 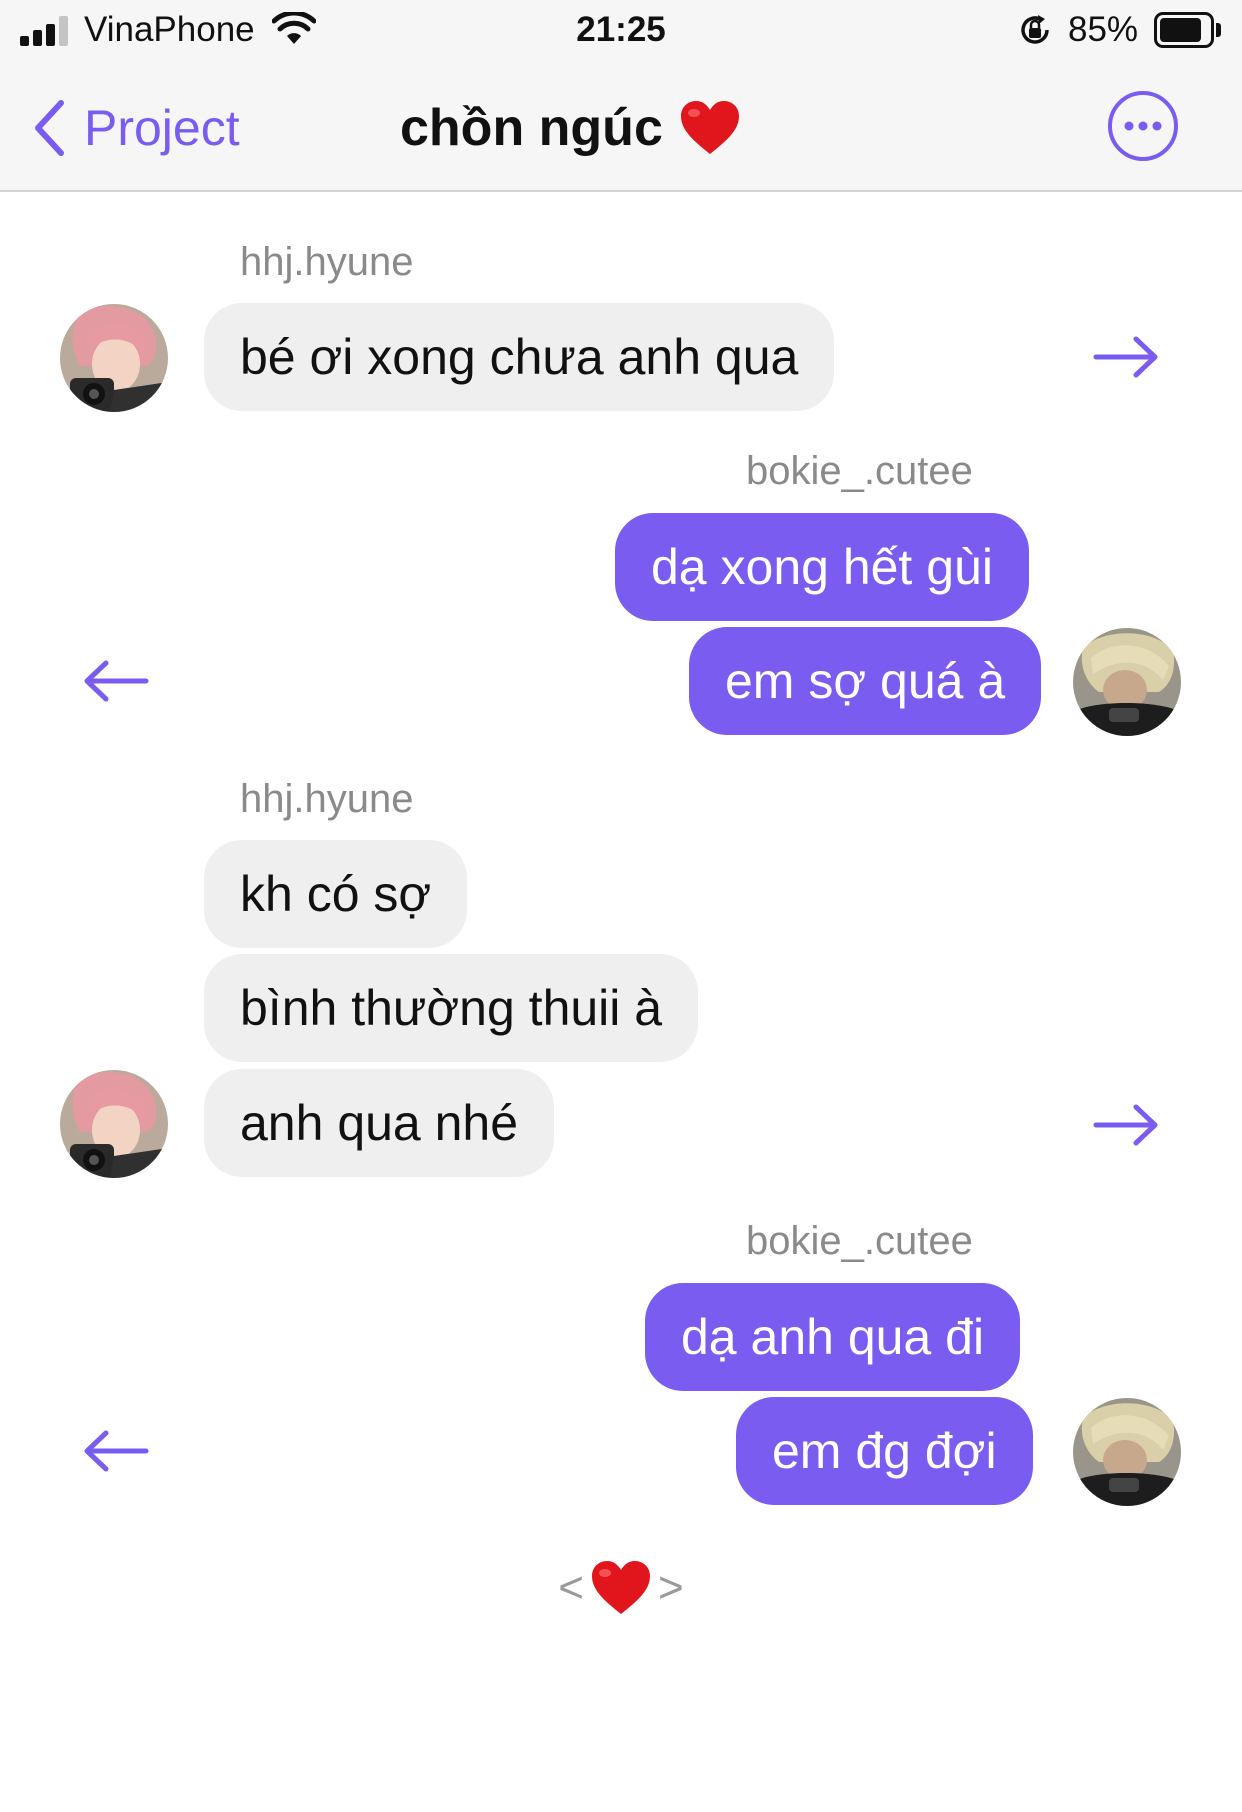 What do you see at coordinates (531, 128) in the screenshot?
I see `chat-title-text: chồn ngúc` at bounding box center [531, 128].